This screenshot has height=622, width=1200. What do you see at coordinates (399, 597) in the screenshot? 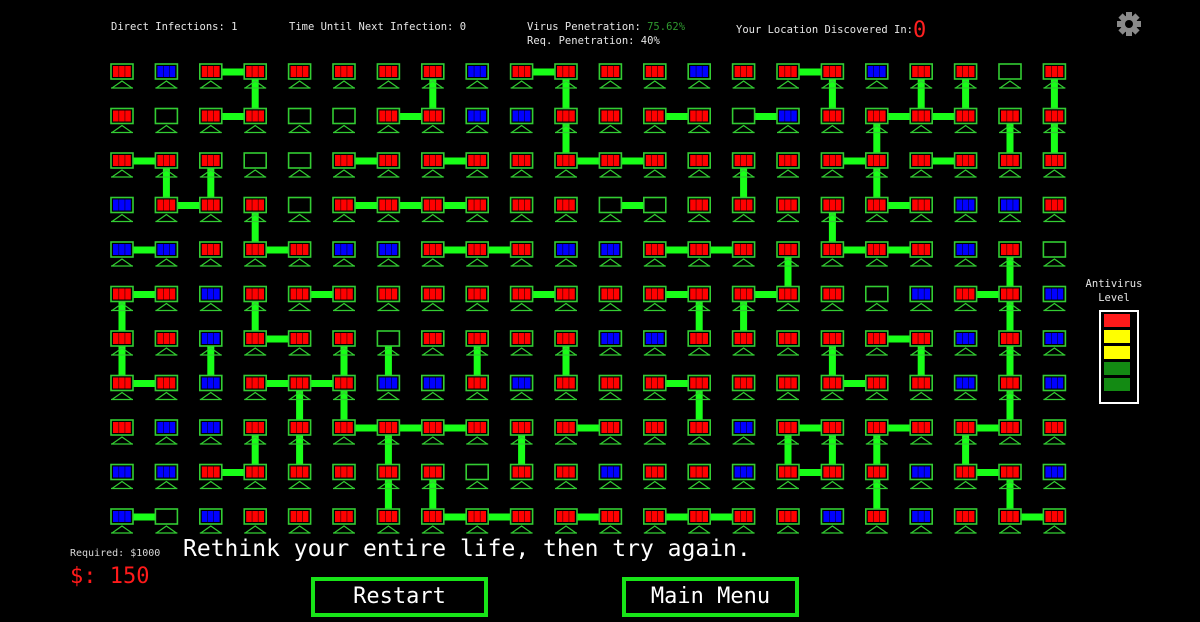
I see `restart-button: Restart` at bounding box center [399, 597].